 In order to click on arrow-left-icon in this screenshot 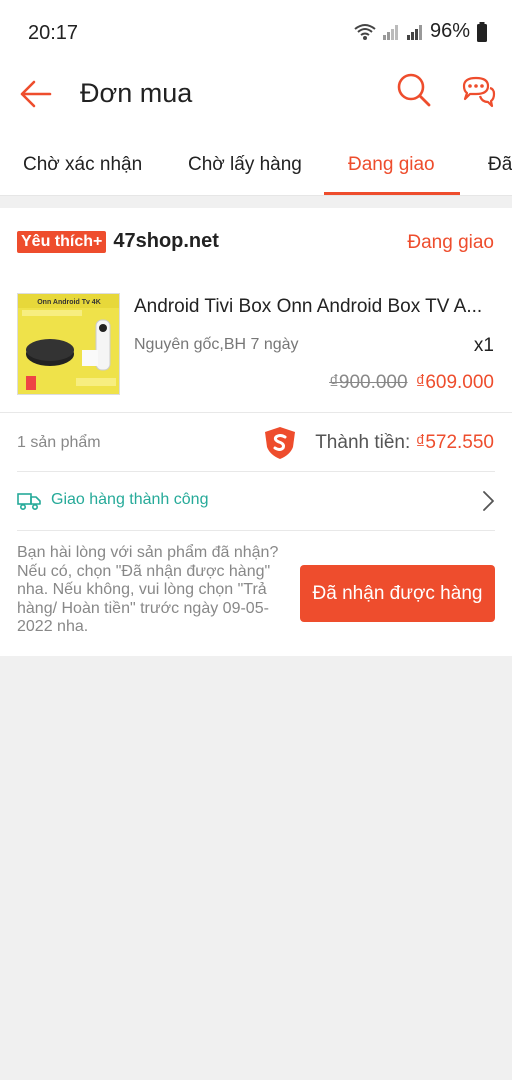, I will do `click(36, 94)`.